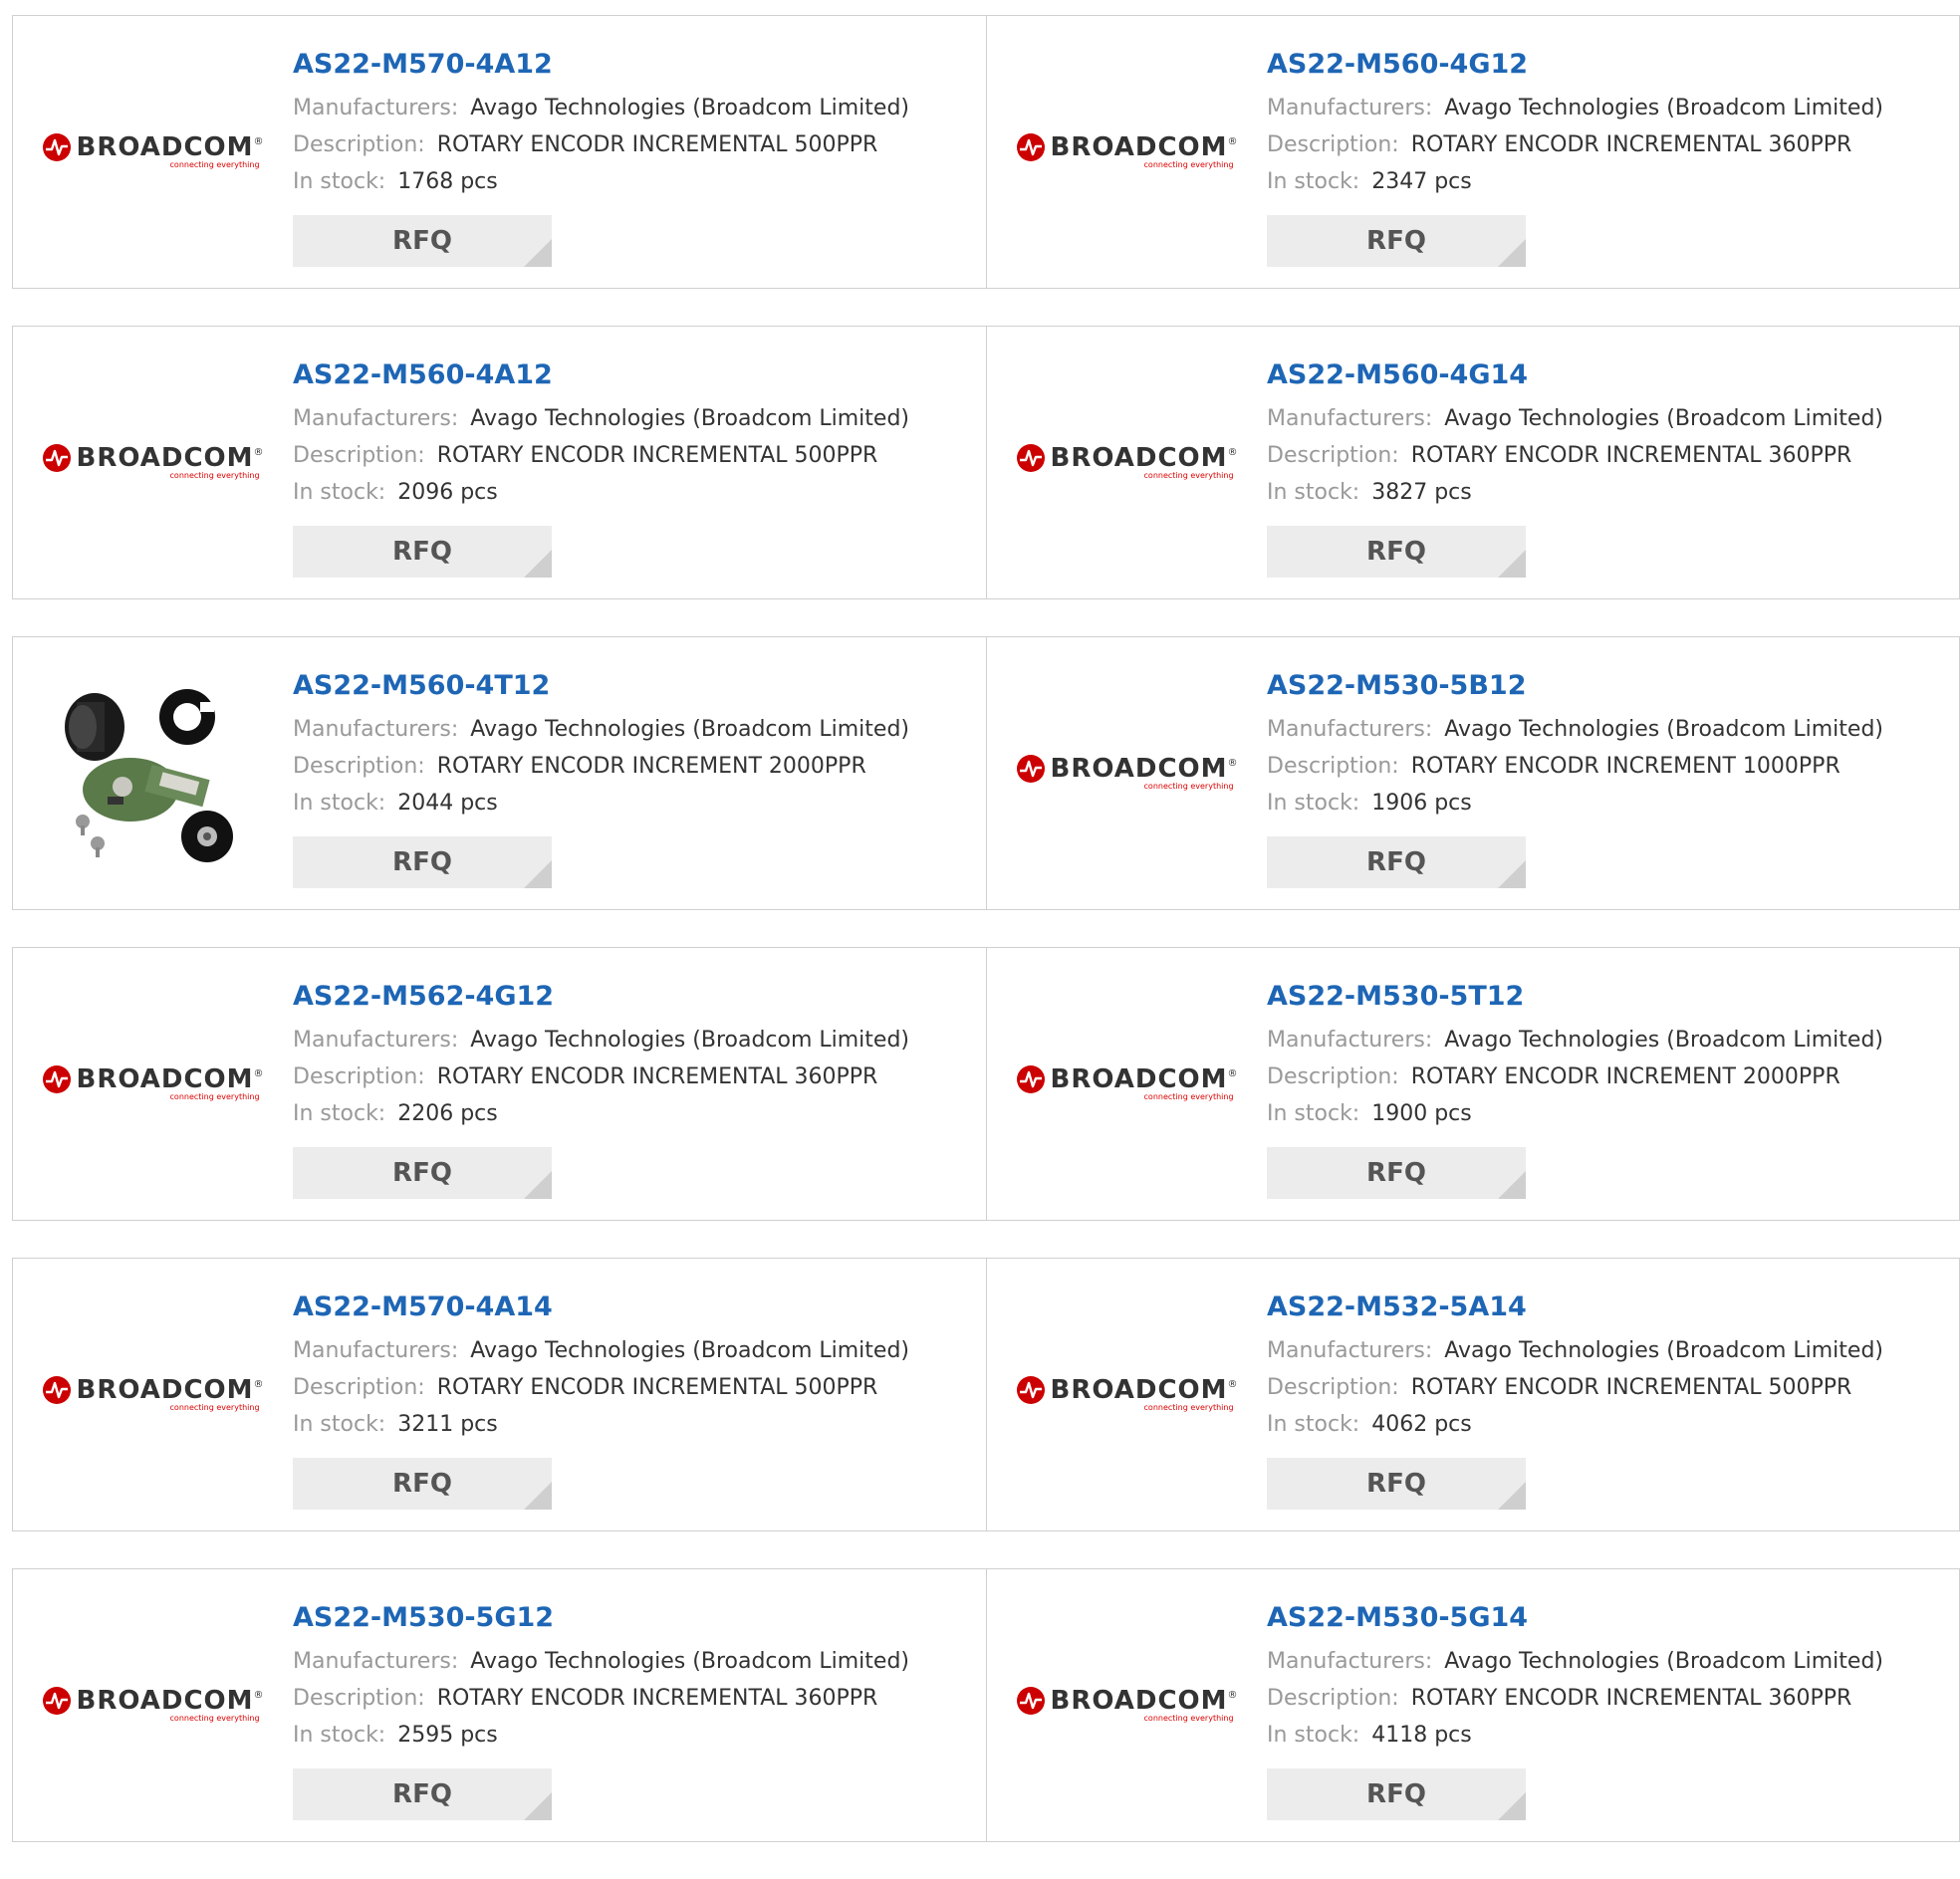 The width and height of the screenshot is (1960, 1879). I want to click on part-number-link: AS22-M560-4G14, so click(1575, 375).